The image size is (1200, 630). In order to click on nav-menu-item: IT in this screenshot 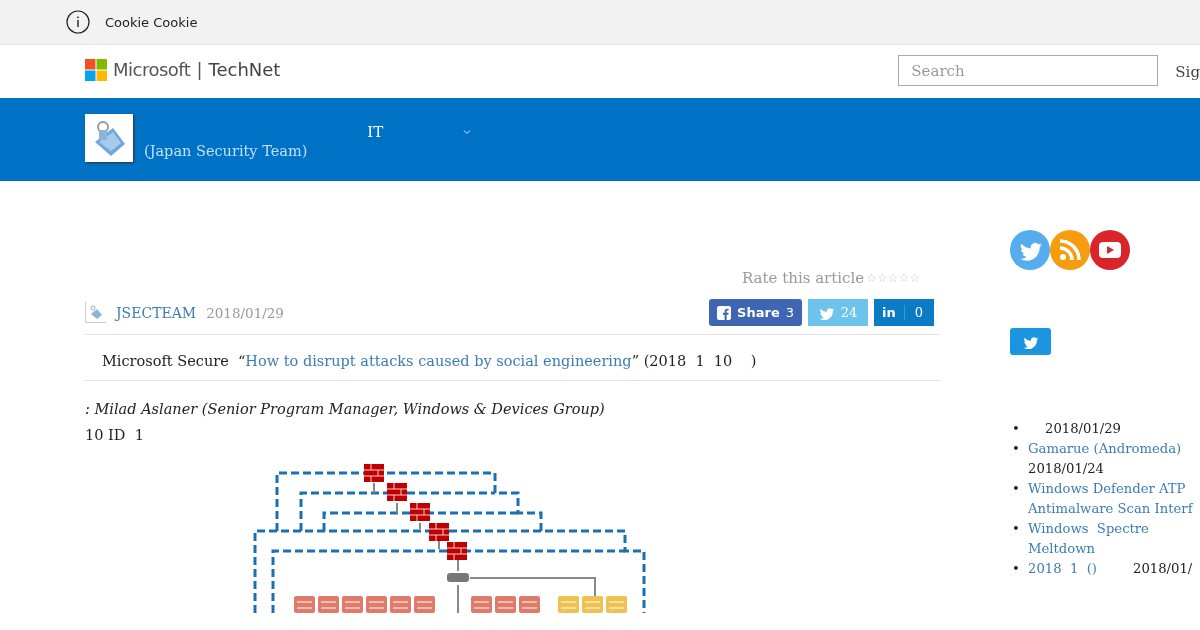, I will do `click(419, 132)`.